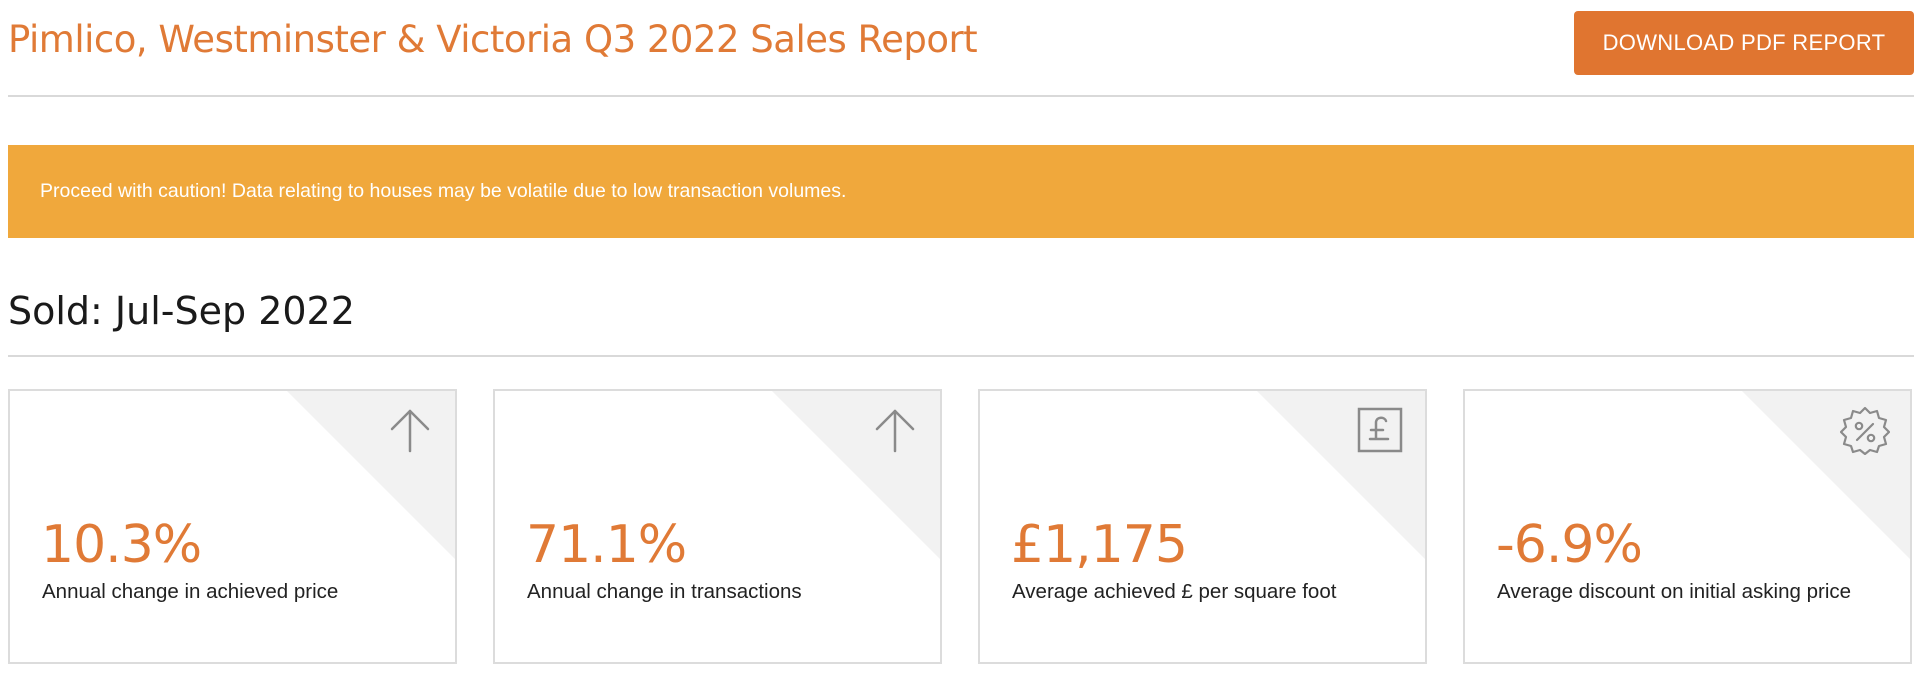  I want to click on stat-card-price-change: 10.3% Annual change in achieved price, so click(232, 526).